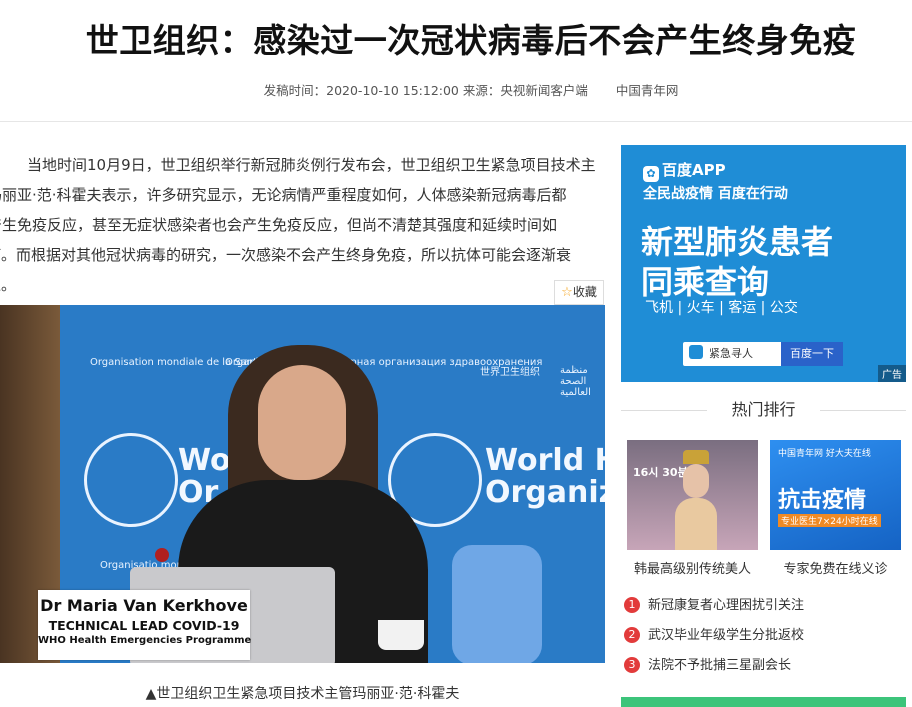 Image resolution: width=912 pixels, height=707 pixels. I want to click on next-ad-strip, so click(763, 702).